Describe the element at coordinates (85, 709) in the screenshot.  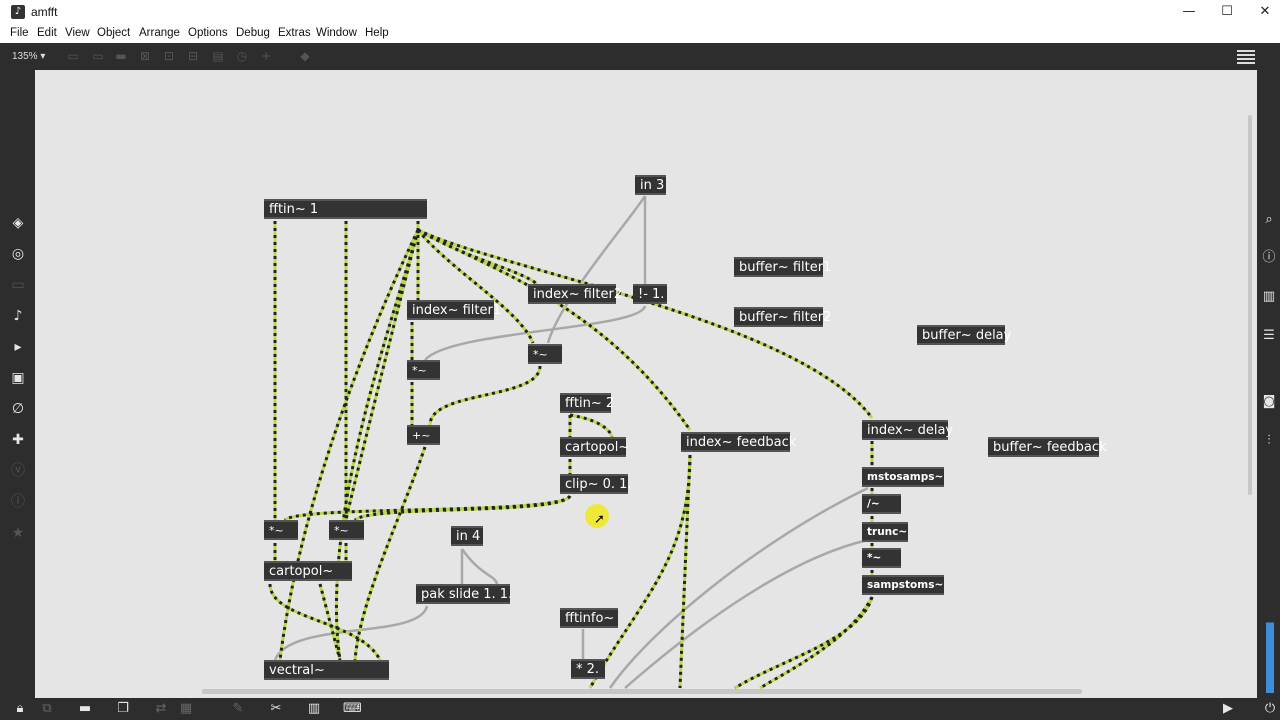
I see `comment-icon: ▬` at that location.